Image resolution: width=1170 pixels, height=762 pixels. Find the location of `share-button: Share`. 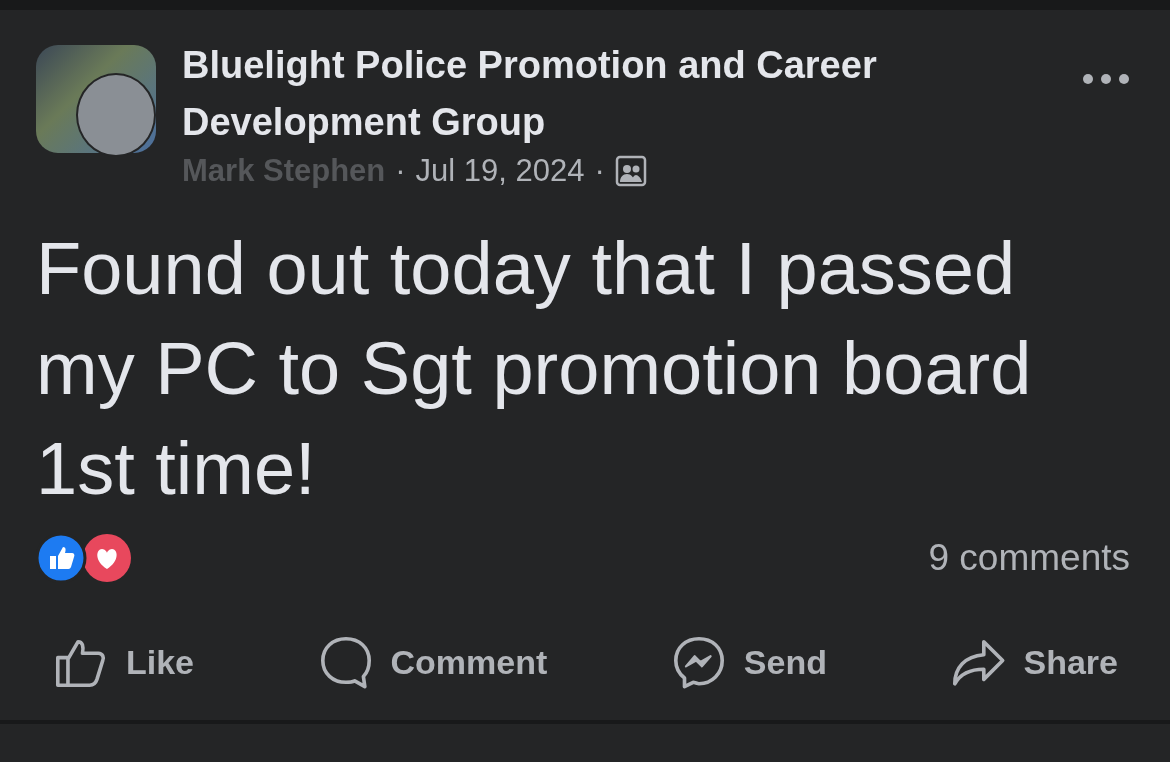

share-button: Share is located at coordinates (1033, 662).